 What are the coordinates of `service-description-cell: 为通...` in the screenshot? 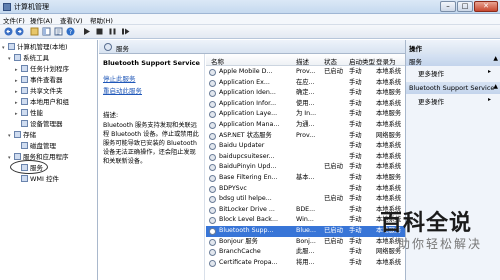 It's located at (305, 124).